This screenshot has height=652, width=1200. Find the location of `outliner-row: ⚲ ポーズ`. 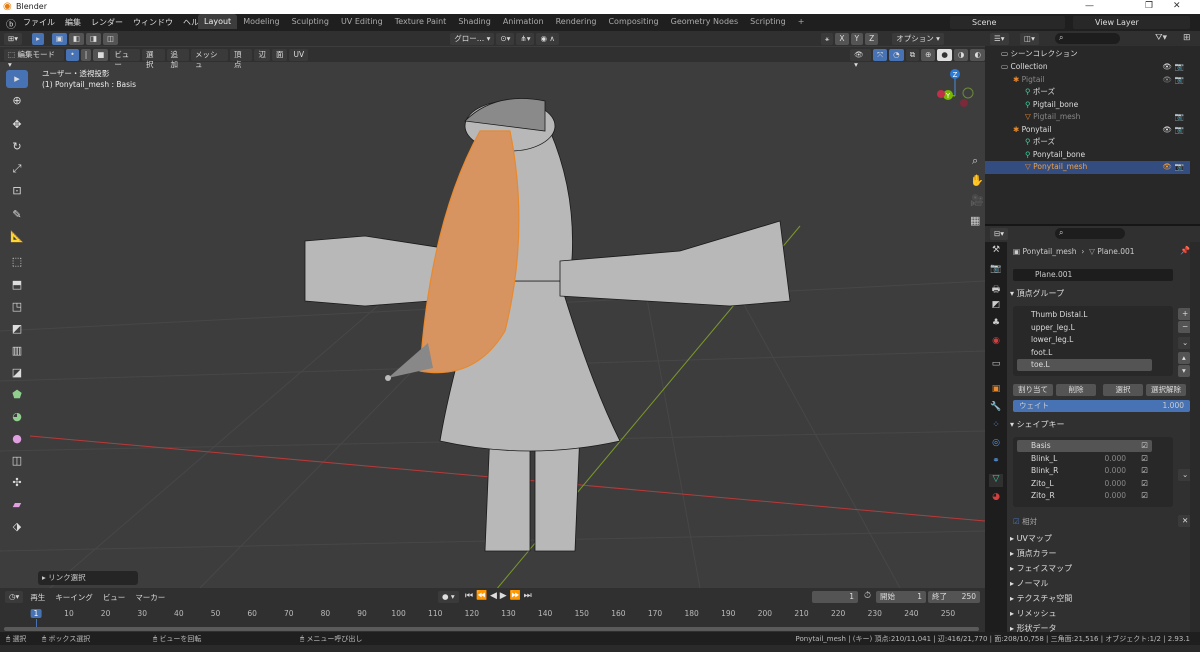

outliner-row: ⚲ ポーズ is located at coordinates (1087, 142).